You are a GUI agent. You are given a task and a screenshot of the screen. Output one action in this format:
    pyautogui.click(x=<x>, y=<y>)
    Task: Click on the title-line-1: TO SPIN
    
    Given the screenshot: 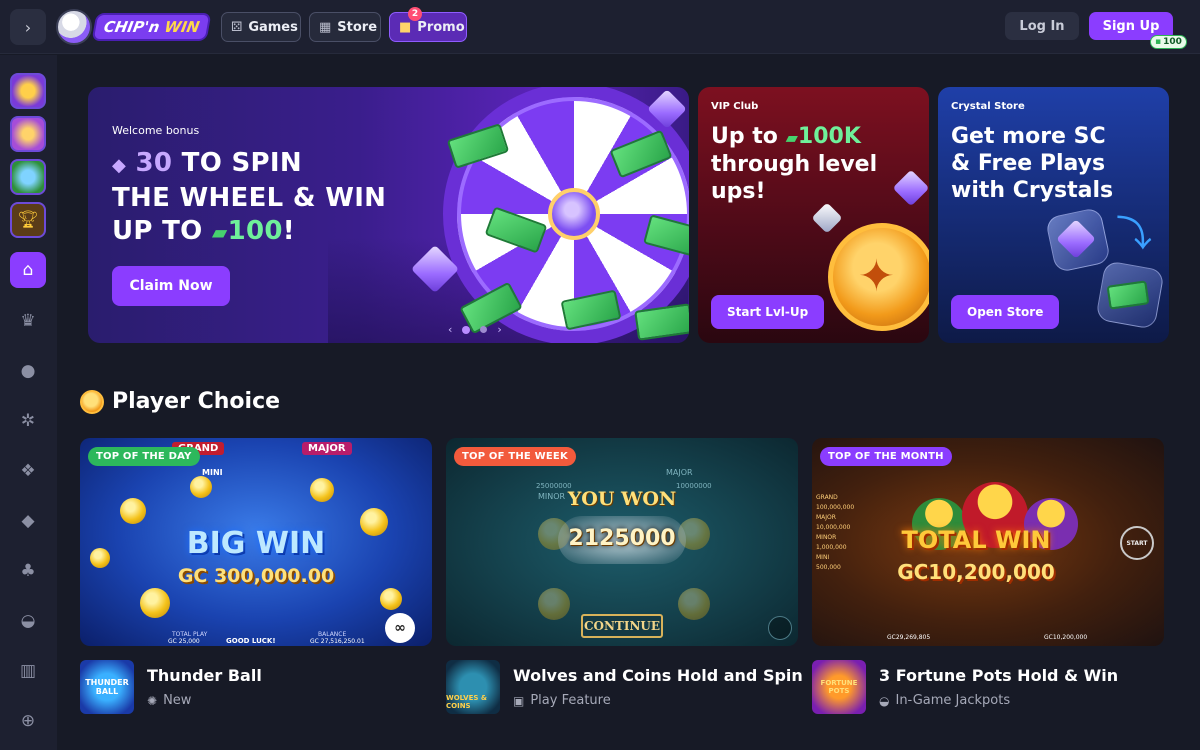 What is the action you would take?
    pyautogui.click(x=241, y=163)
    